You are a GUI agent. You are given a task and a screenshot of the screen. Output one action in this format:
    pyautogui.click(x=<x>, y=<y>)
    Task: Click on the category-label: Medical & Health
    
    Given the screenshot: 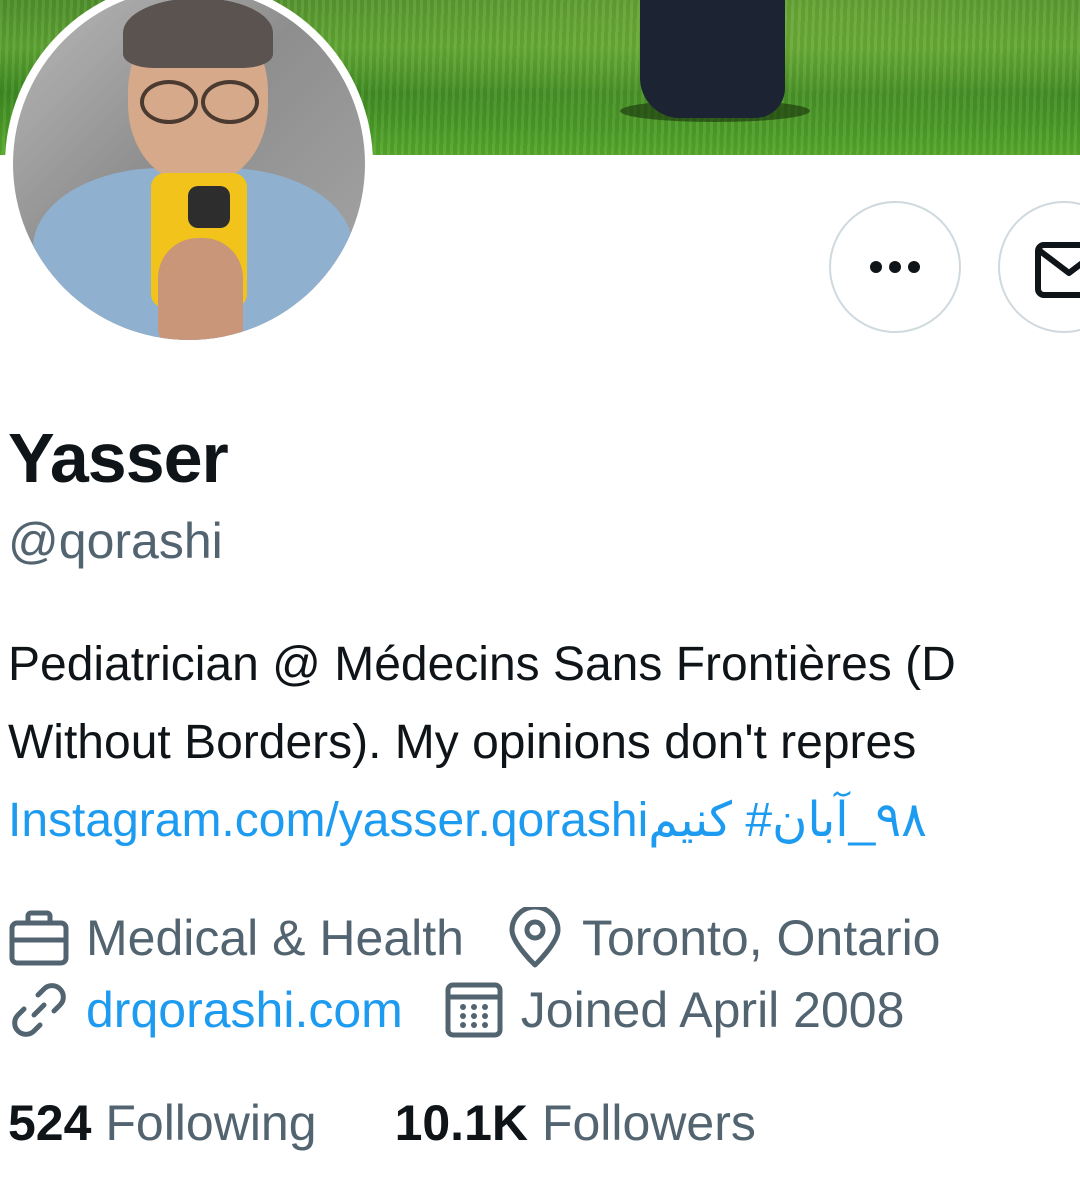 What is the action you would take?
    pyautogui.click(x=275, y=938)
    